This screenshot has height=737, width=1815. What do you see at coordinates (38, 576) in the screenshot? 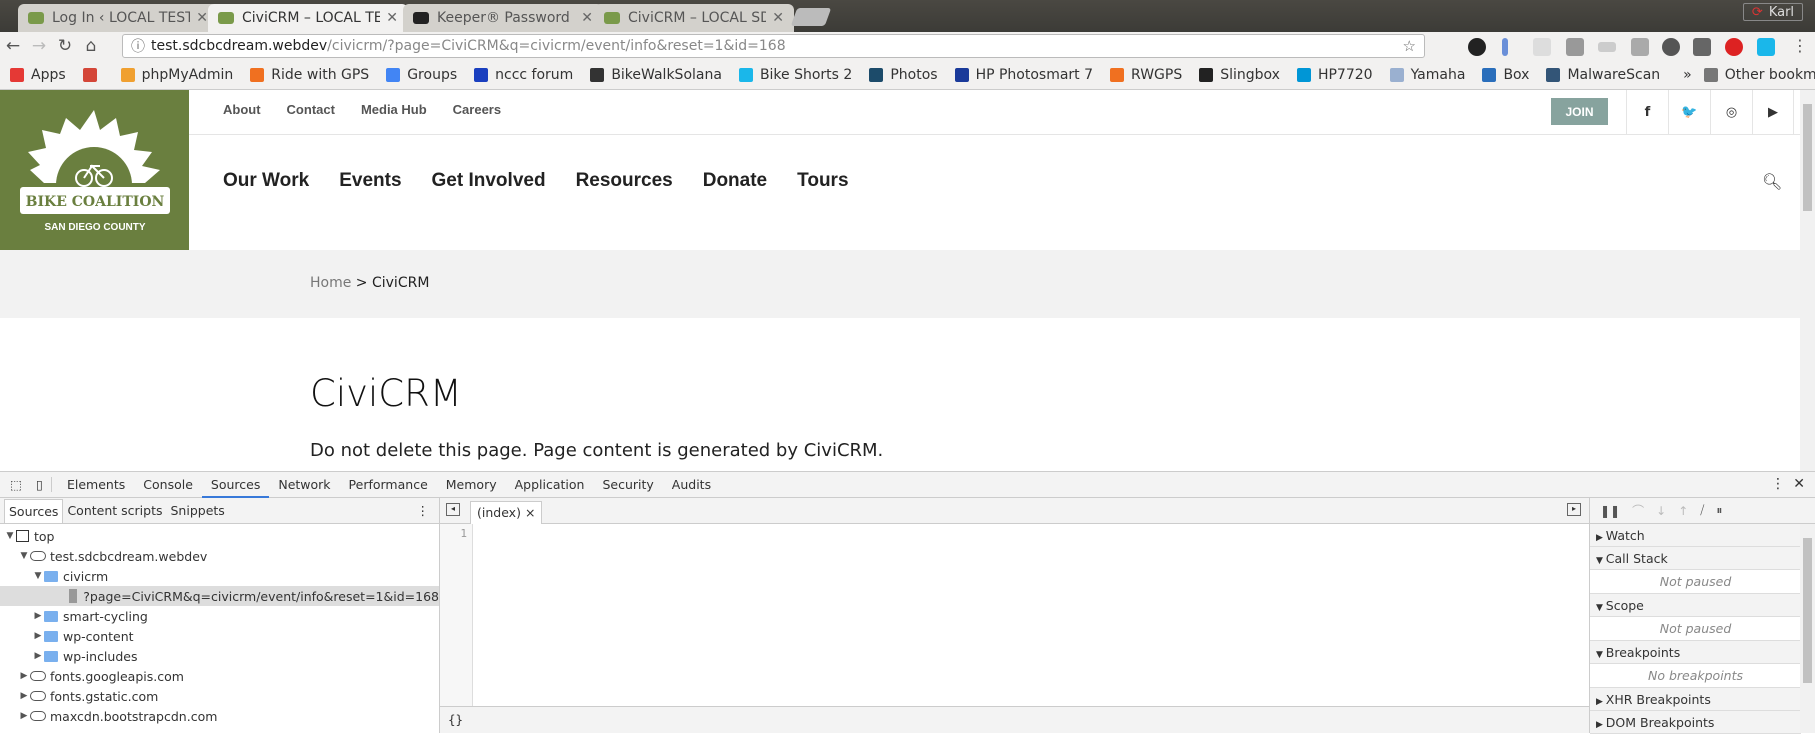
I see `expanded-arrow-icon: ▼` at bounding box center [38, 576].